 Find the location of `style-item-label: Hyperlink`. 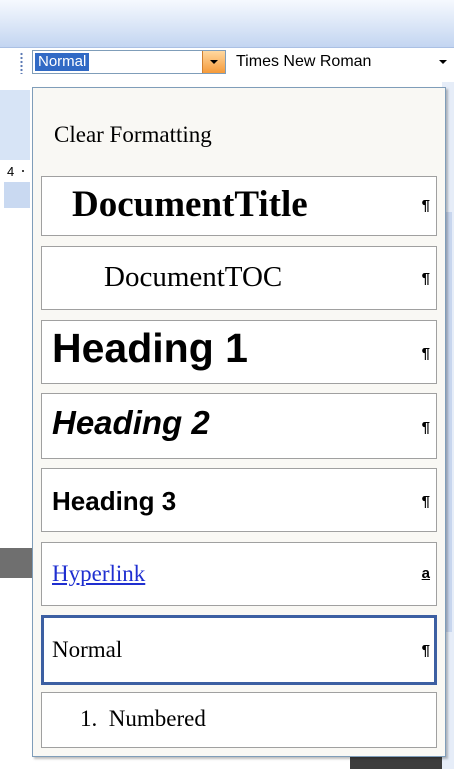

style-item-label: Hyperlink is located at coordinates (99, 573).